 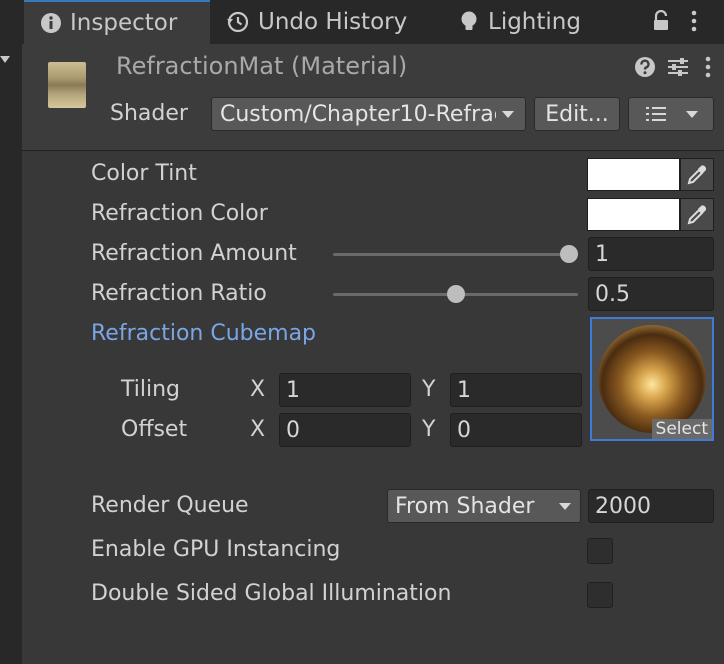 What do you see at coordinates (633, 174) in the screenshot?
I see `color-tint-swatch` at bounding box center [633, 174].